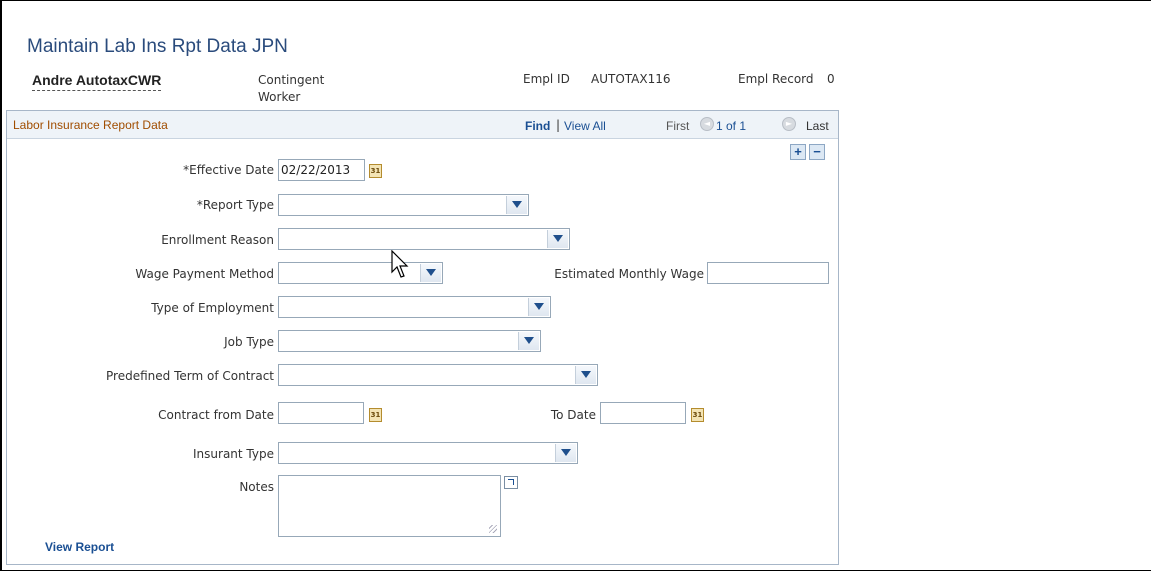 This screenshot has width=1151, height=571. Describe the element at coordinates (414, 307) in the screenshot. I see `type-of-employment-select` at that location.